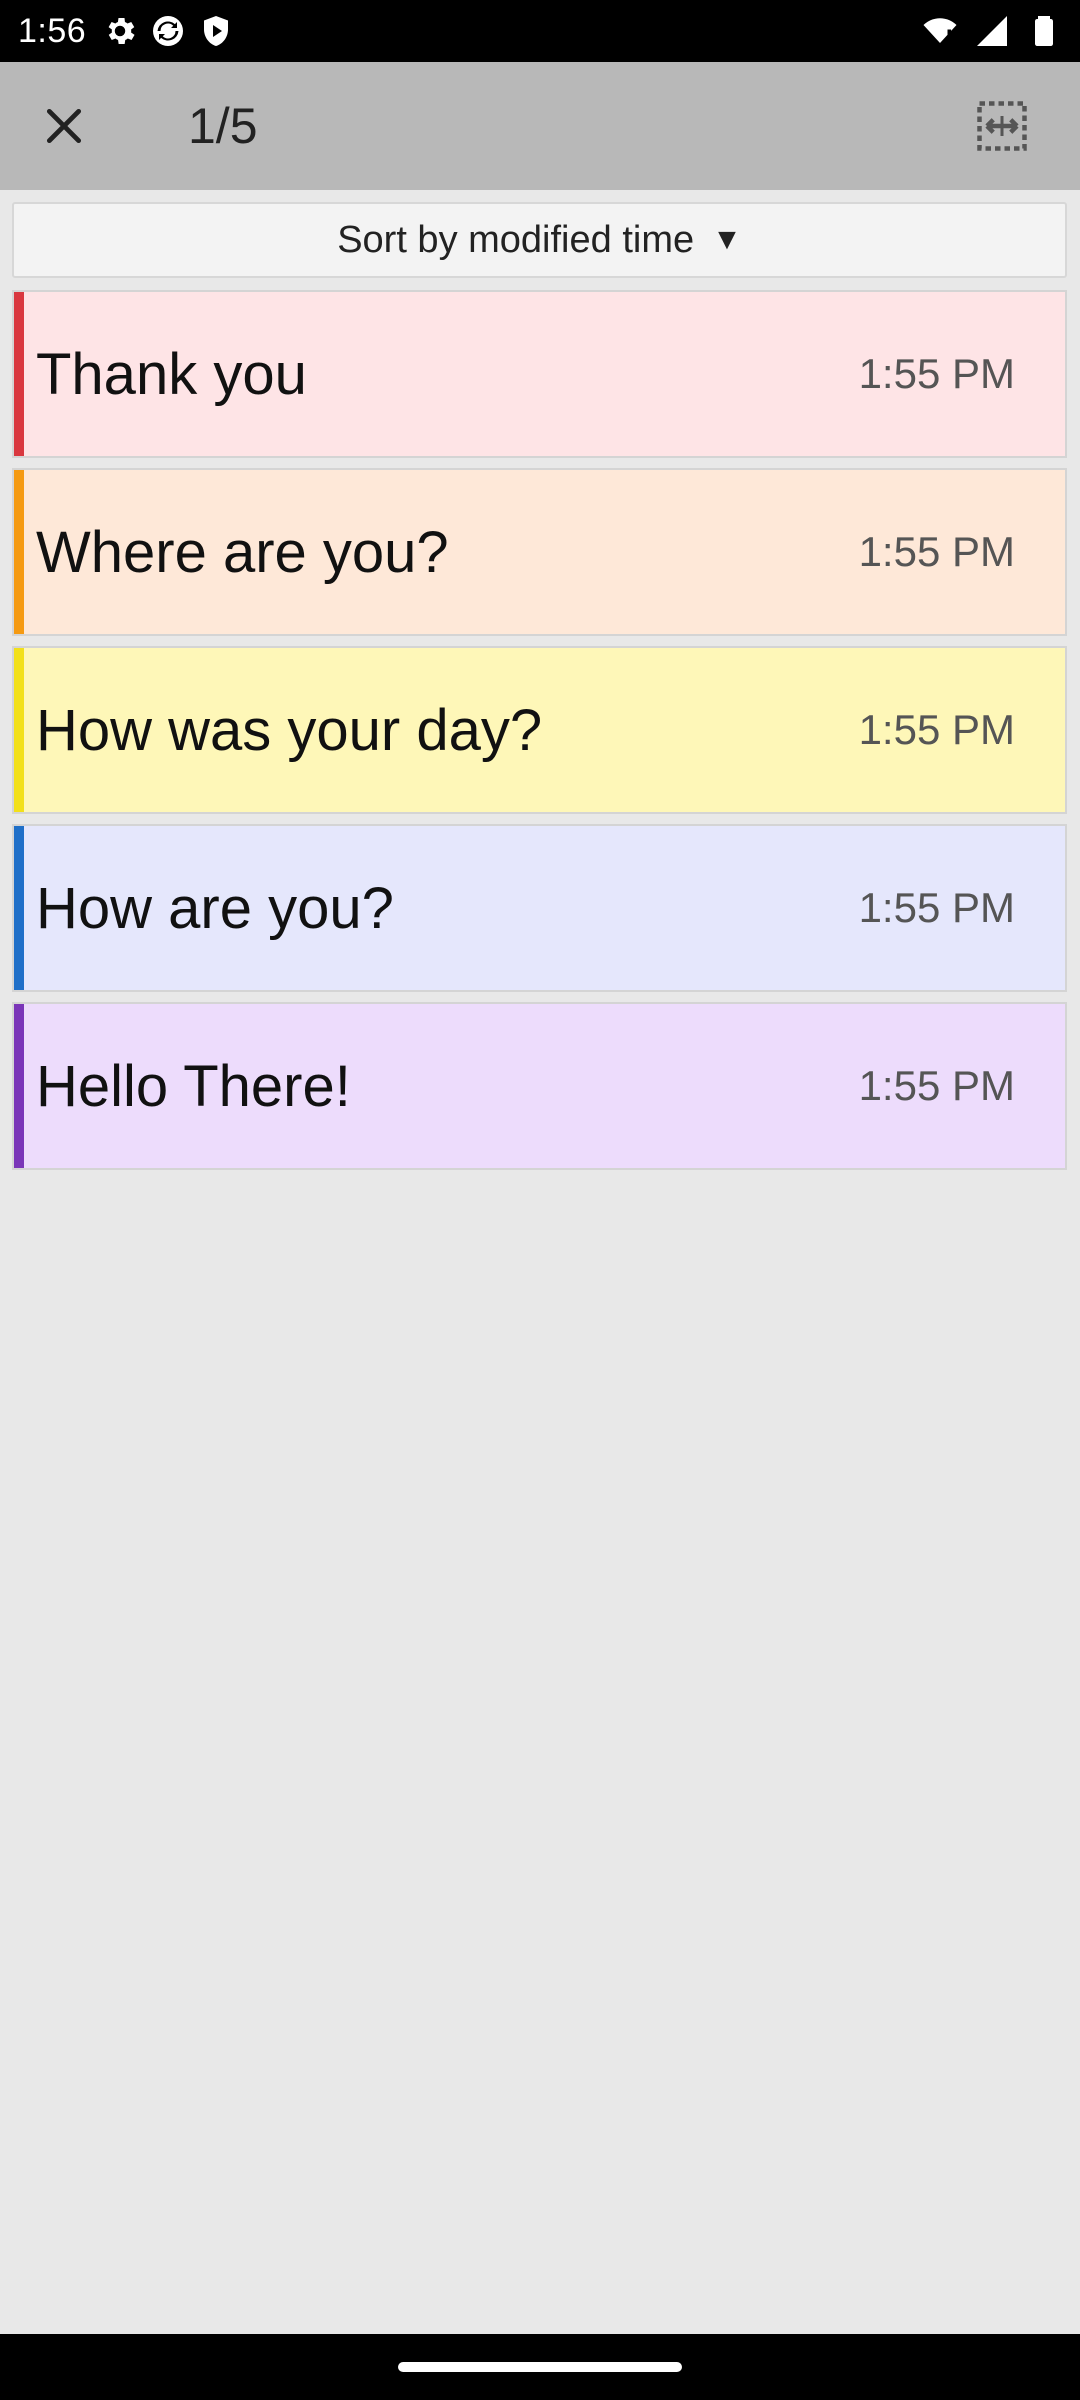 Image resolution: width=1080 pixels, height=2400 pixels. I want to click on close-button, so click(64, 126).